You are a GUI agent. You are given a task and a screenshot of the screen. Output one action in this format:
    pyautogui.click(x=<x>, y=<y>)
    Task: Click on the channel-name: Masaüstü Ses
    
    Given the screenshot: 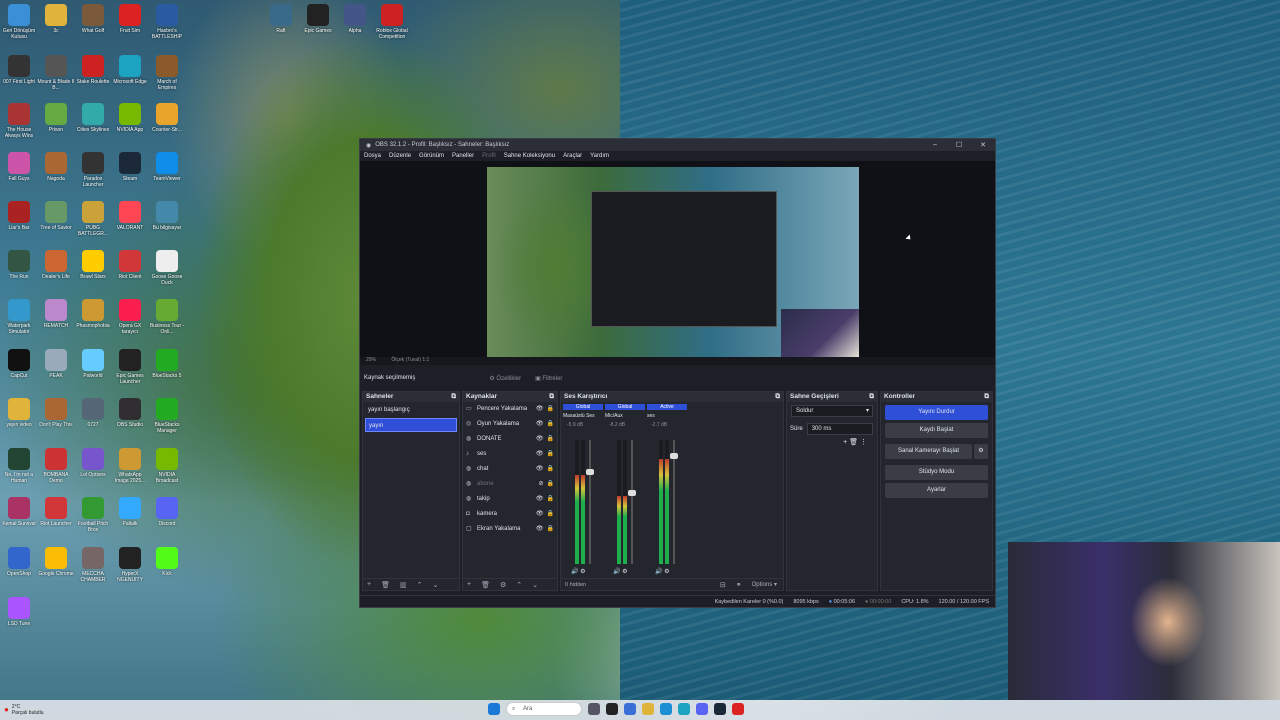 What is the action you would take?
    pyautogui.click(x=583, y=416)
    